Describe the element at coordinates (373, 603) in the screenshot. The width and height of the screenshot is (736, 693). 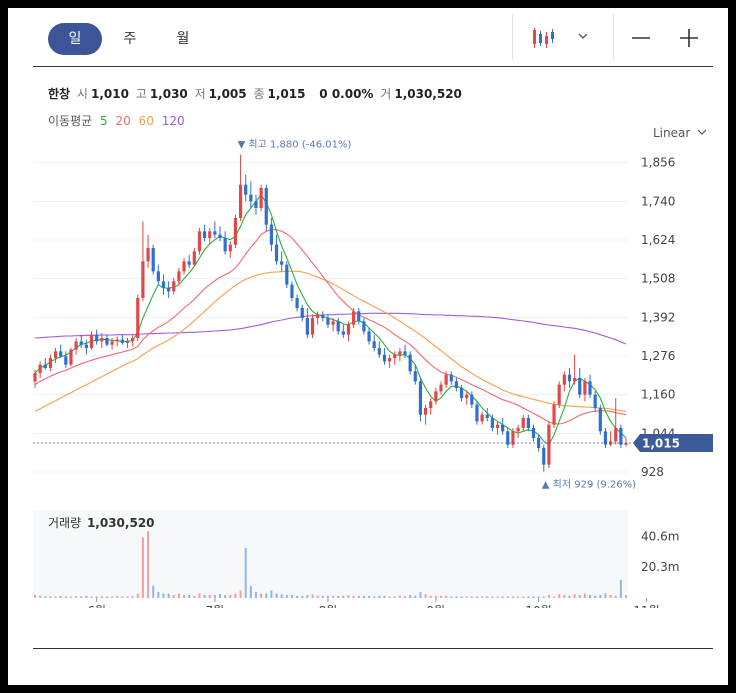
I see `time-axis: 6월7월8월9월10월11월12월28` at that location.